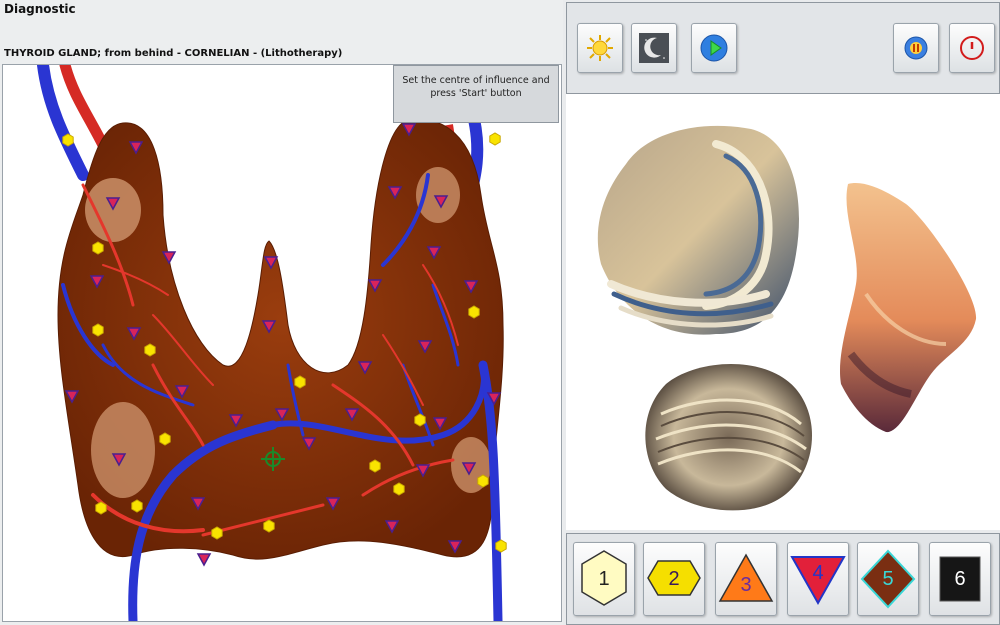  I want to click on play-icon, so click(714, 48).